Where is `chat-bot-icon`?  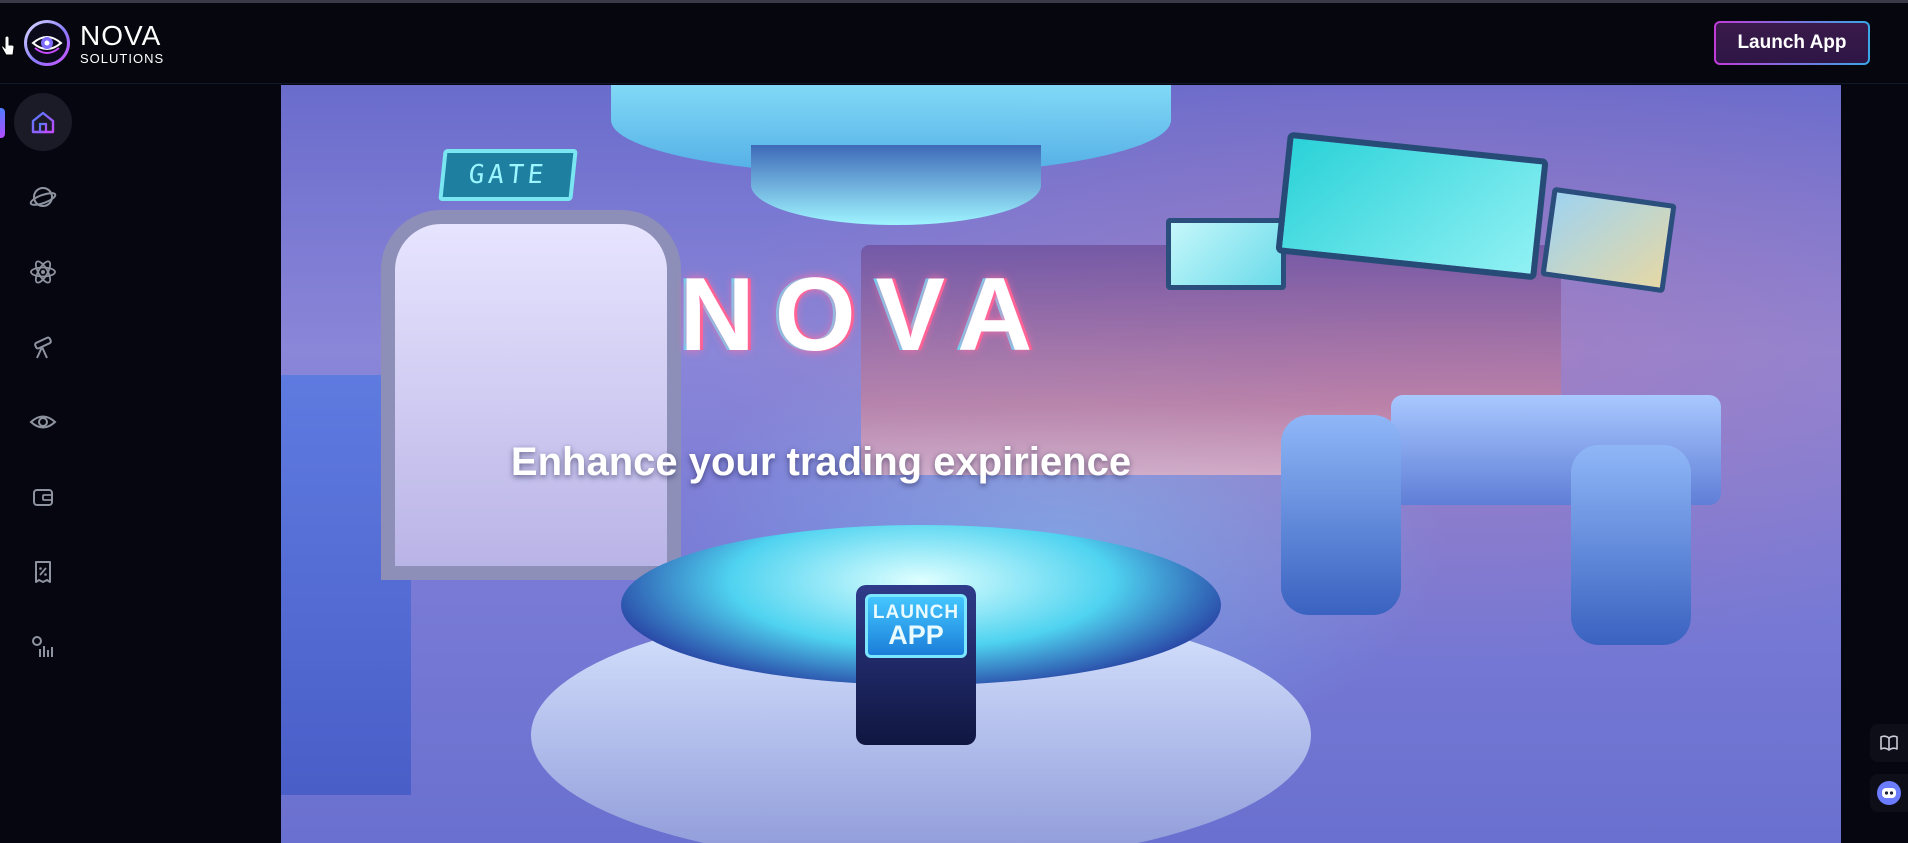 chat-bot-icon is located at coordinates (1889, 793).